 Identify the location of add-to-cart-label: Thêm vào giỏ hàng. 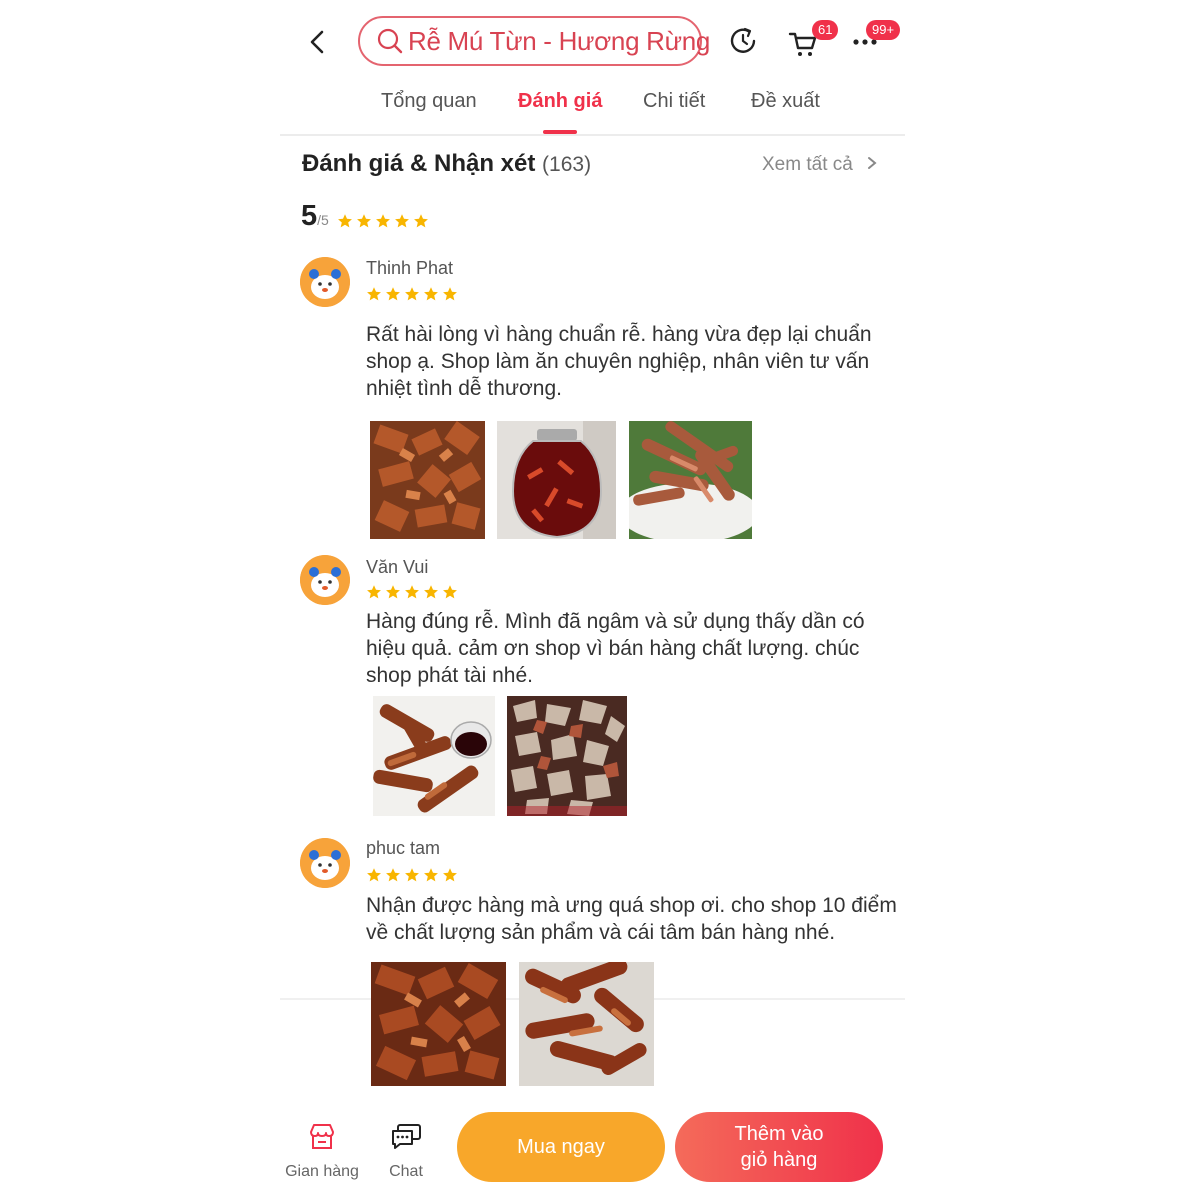
(779, 1147).